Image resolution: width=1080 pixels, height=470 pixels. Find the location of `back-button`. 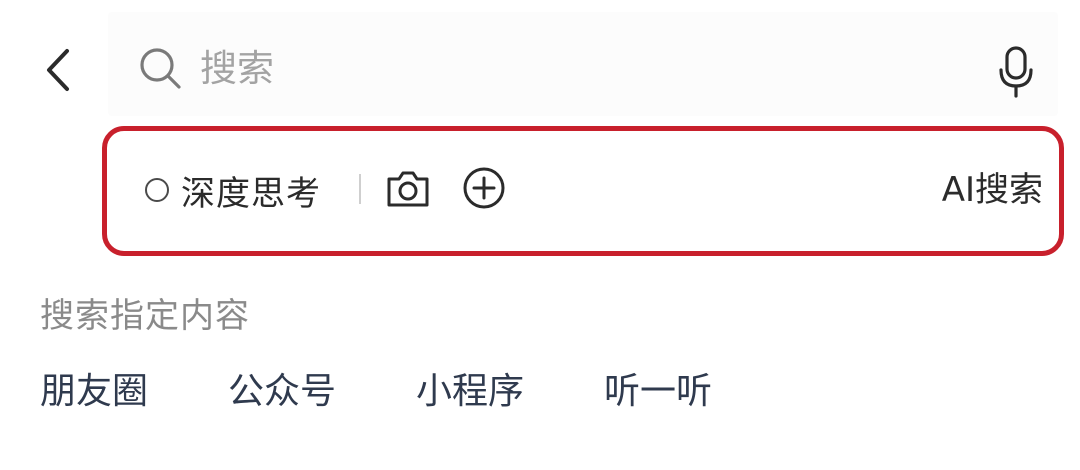

back-button is located at coordinates (58, 70).